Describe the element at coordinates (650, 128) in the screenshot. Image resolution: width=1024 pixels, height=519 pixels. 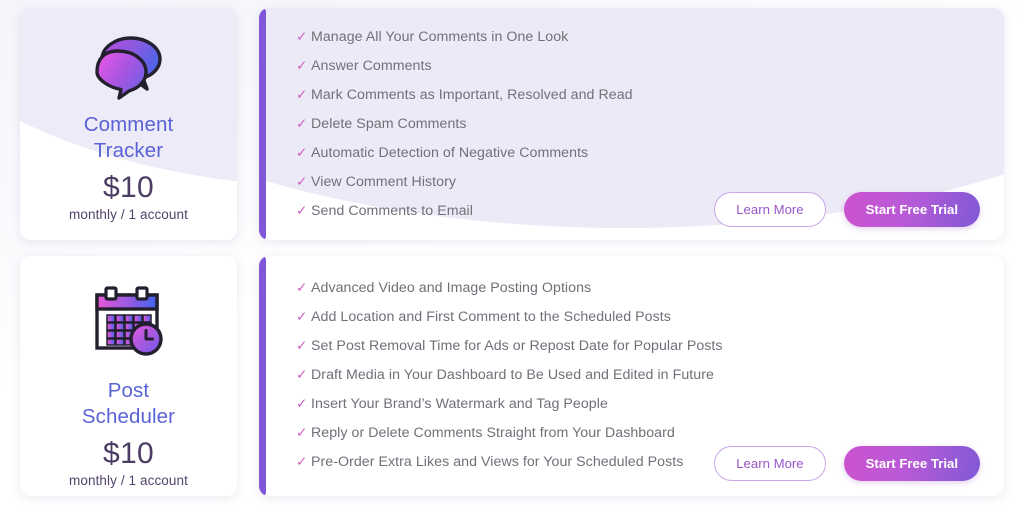
I see `feature-item: ✓ Delete Spam Comments` at that location.